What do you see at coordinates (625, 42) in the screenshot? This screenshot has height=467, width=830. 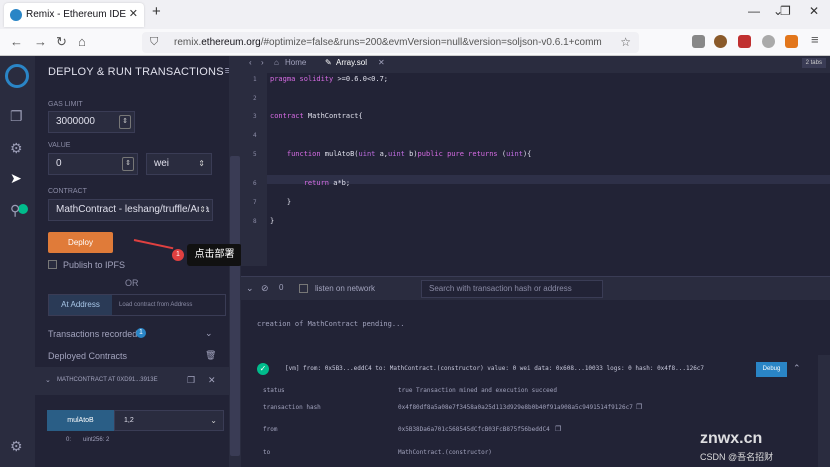 I see `bookmark-star-icon: ☆` at bounding box center [625, 42].